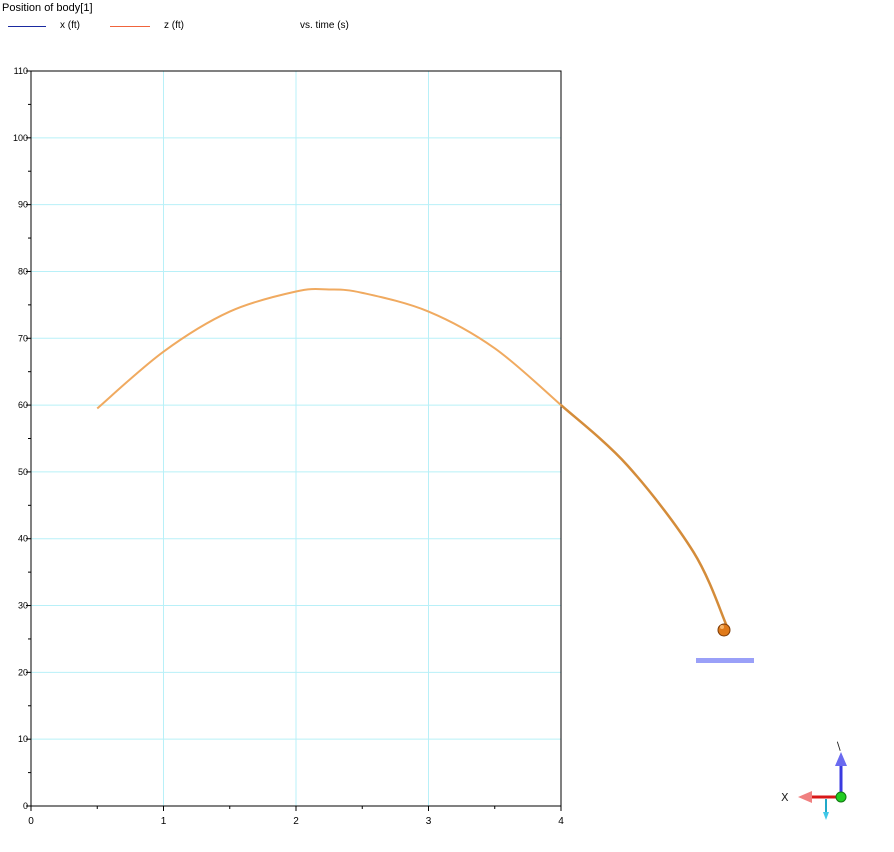 This screenshot has height=852, width=894. I want to click on y-tick-label: 110, so click(21, 71).